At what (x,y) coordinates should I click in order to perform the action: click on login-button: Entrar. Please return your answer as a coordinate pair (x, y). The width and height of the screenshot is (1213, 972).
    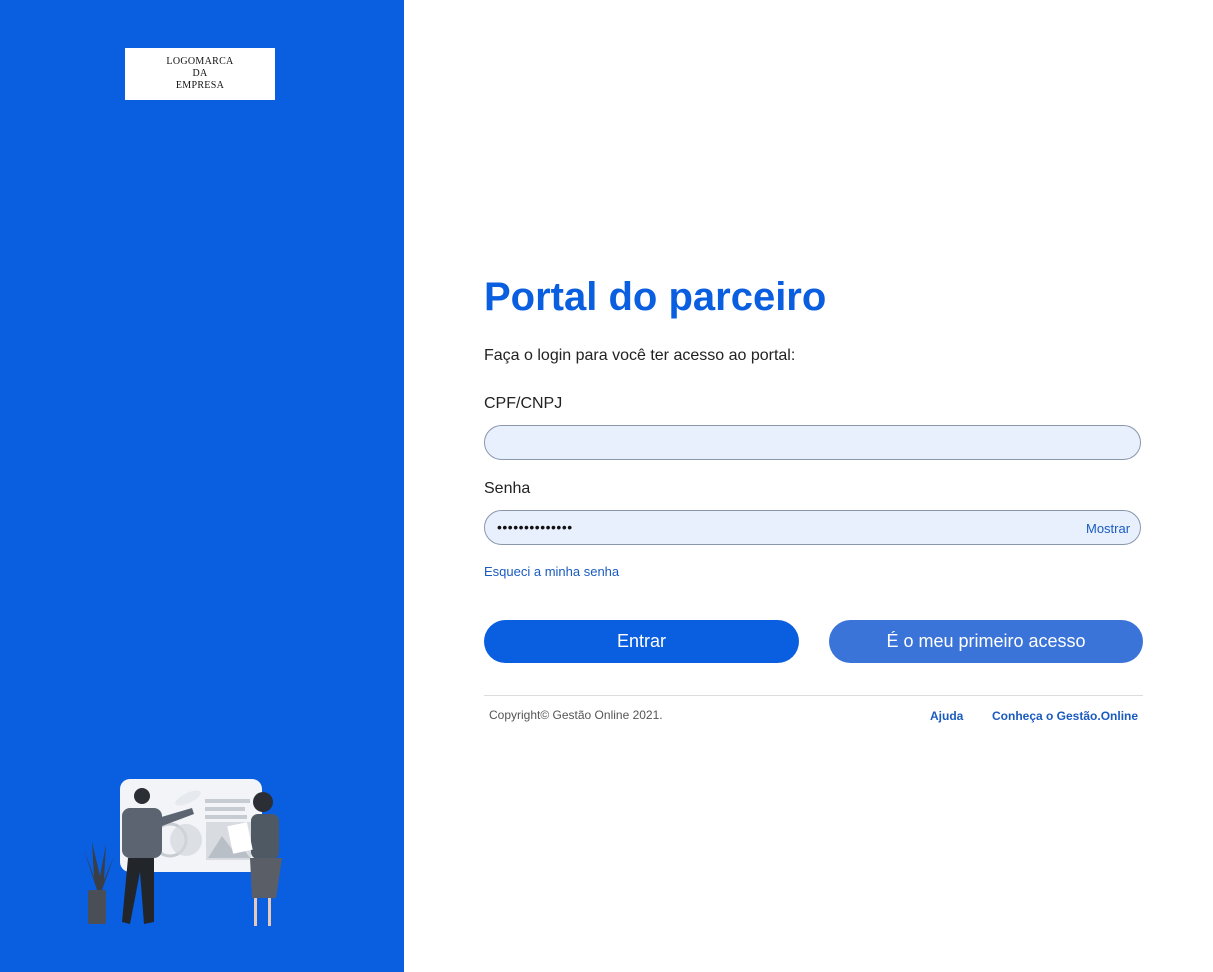
    Looking at the image, I should click on (641, 641).